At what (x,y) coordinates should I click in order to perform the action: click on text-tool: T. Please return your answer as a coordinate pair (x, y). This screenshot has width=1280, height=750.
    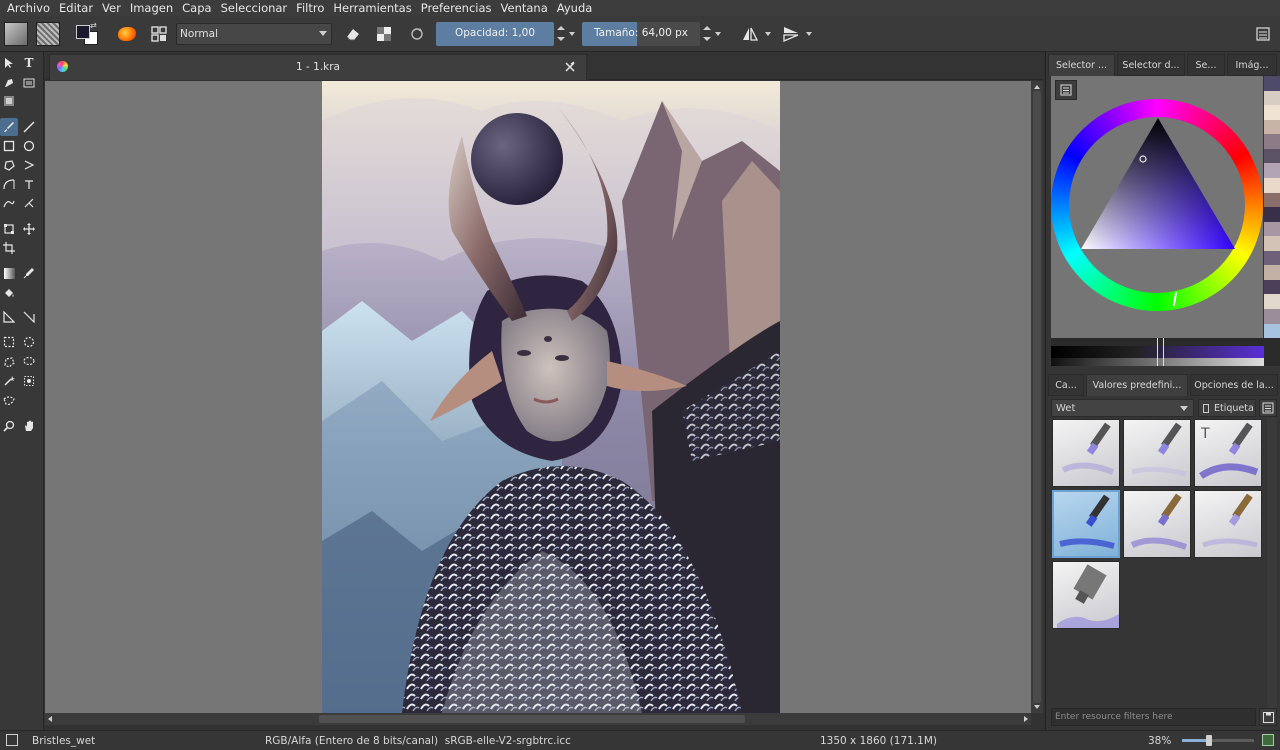
    Looking at the image, I should click on (29, 63).